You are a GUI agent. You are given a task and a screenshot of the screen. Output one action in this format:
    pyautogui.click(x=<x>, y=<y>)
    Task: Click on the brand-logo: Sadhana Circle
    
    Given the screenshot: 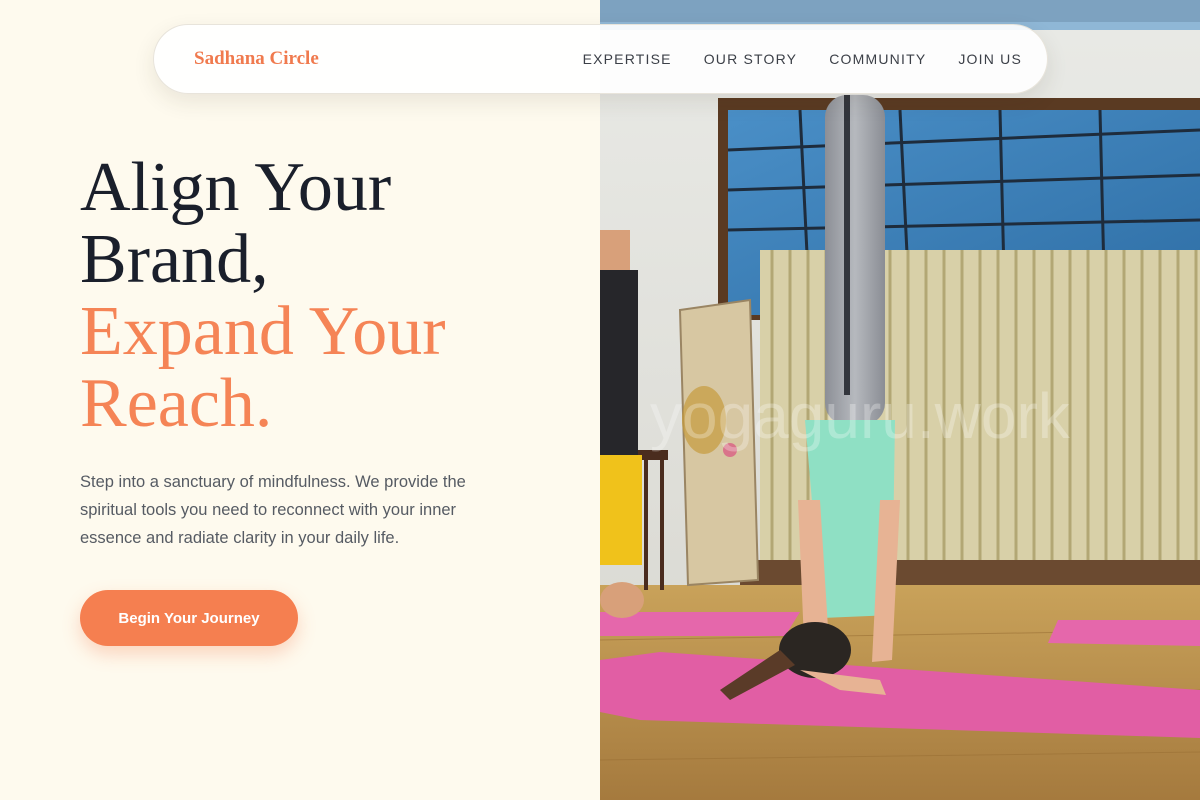 What is the action you would take?
    pyautogui.click(x=256, y=59)
    